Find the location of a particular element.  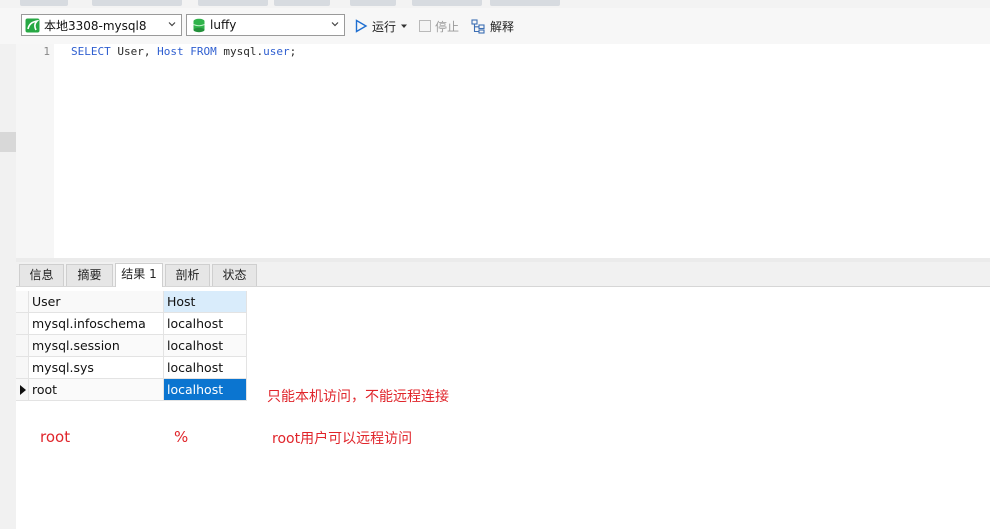

tab-status: 状态 is located at coordinates (234, 275).